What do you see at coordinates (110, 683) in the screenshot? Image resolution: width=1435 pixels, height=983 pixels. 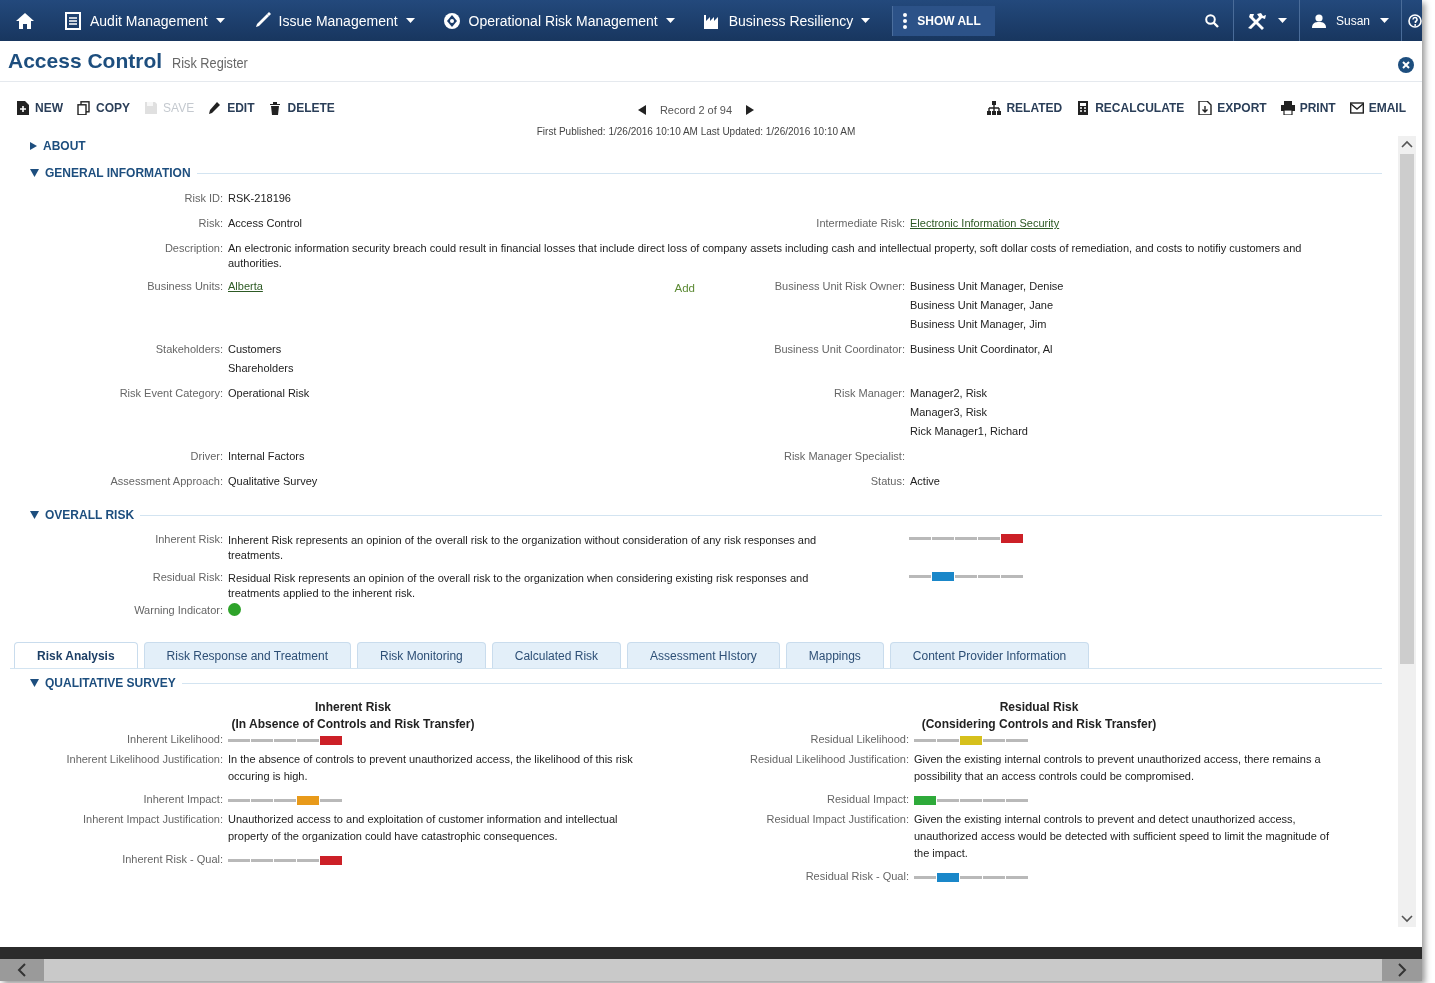 I see `section-header: QUALITATIVE SURVEY` at bounding box center [110, 683].